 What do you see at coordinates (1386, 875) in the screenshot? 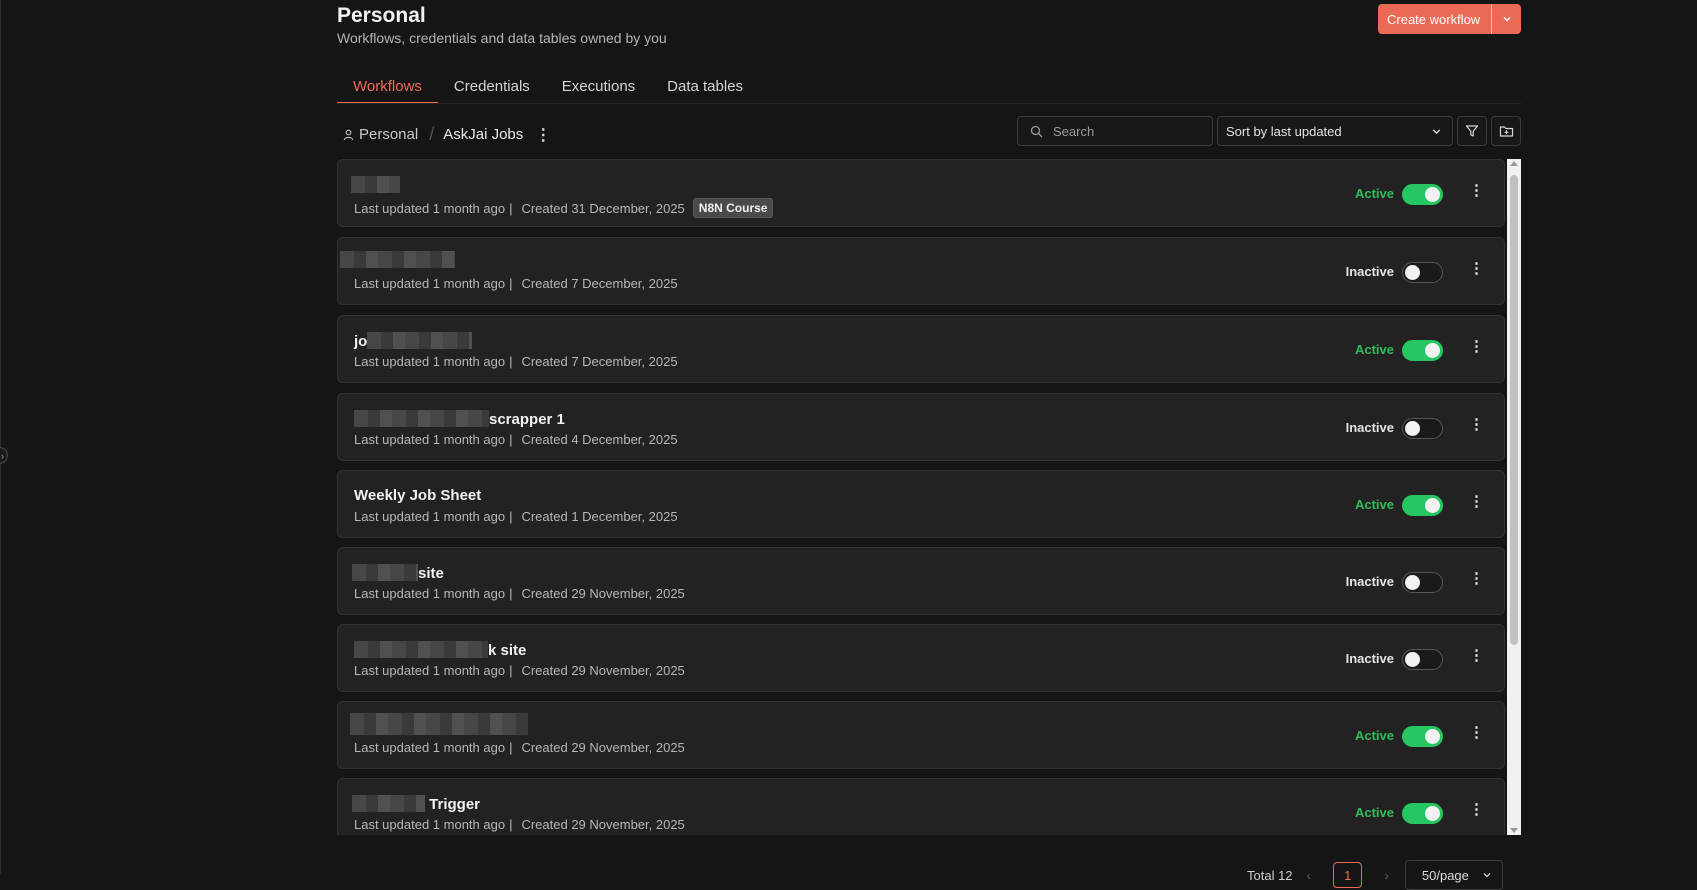
I see `next-page-icon: ›` at bounding box center [1386, 875].